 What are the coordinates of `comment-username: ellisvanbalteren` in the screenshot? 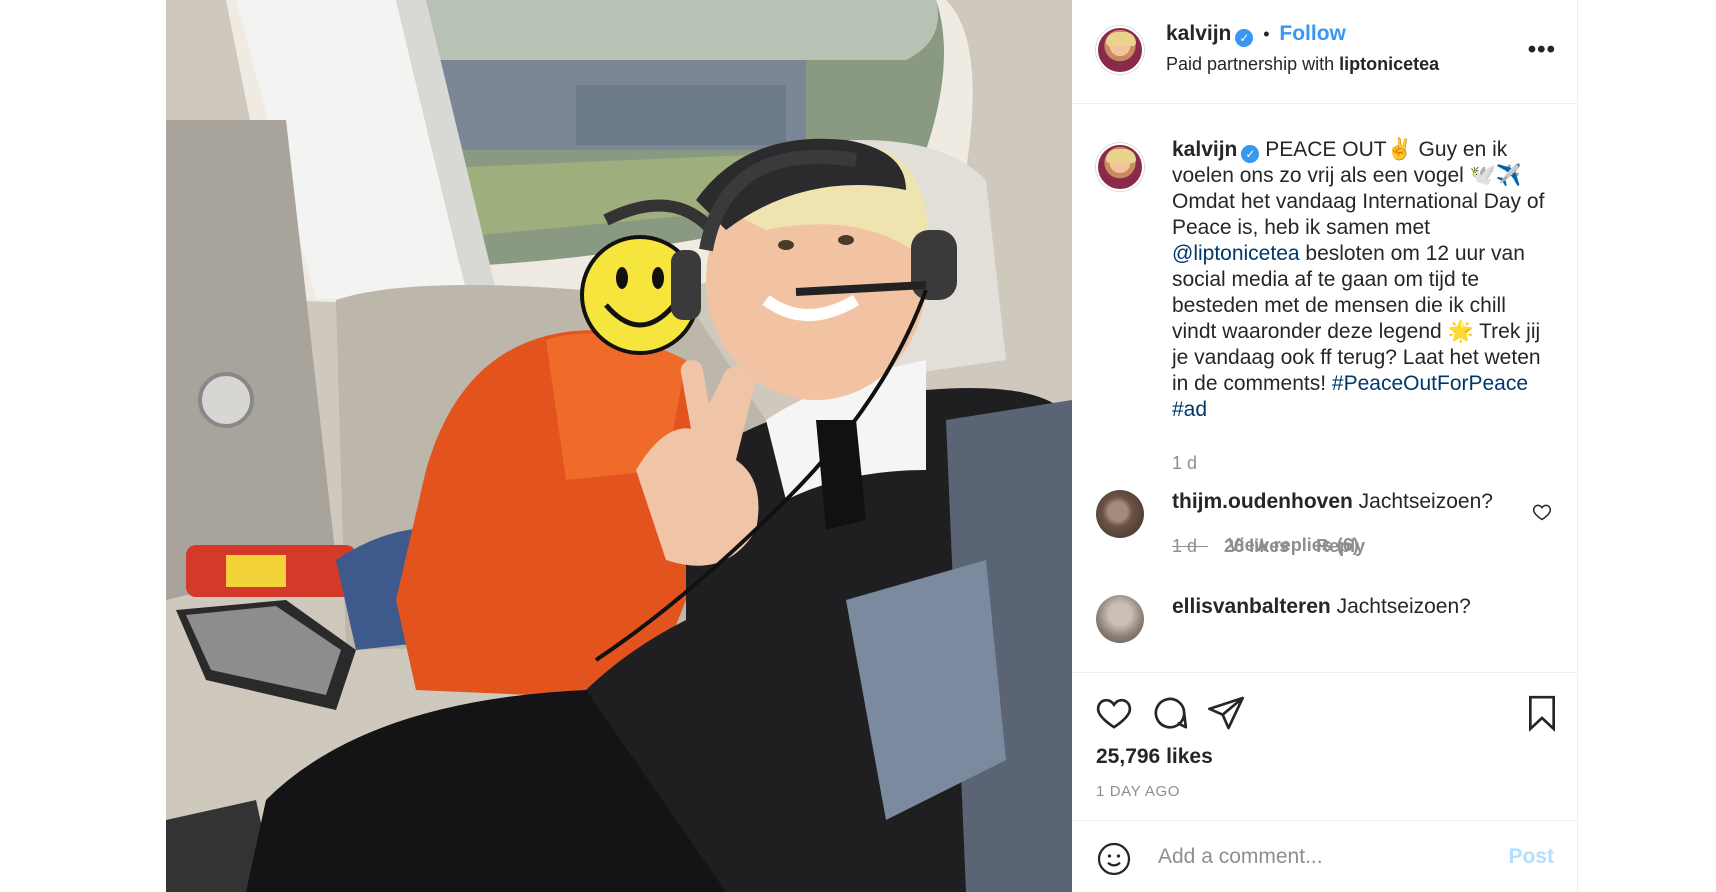 It's located at (1251, 606).